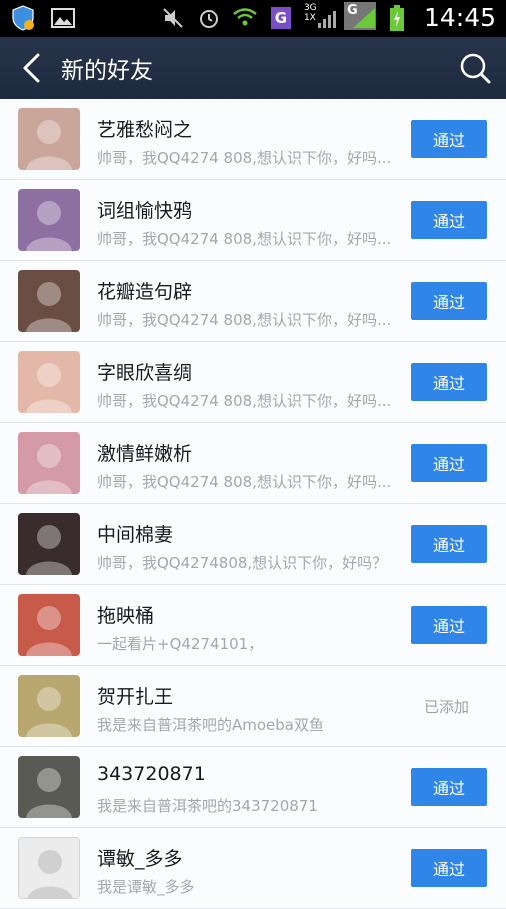  Describe the element at coordinates (135, 535) in the screenshot. I see `friend-name: 中间棉妻` at that location.